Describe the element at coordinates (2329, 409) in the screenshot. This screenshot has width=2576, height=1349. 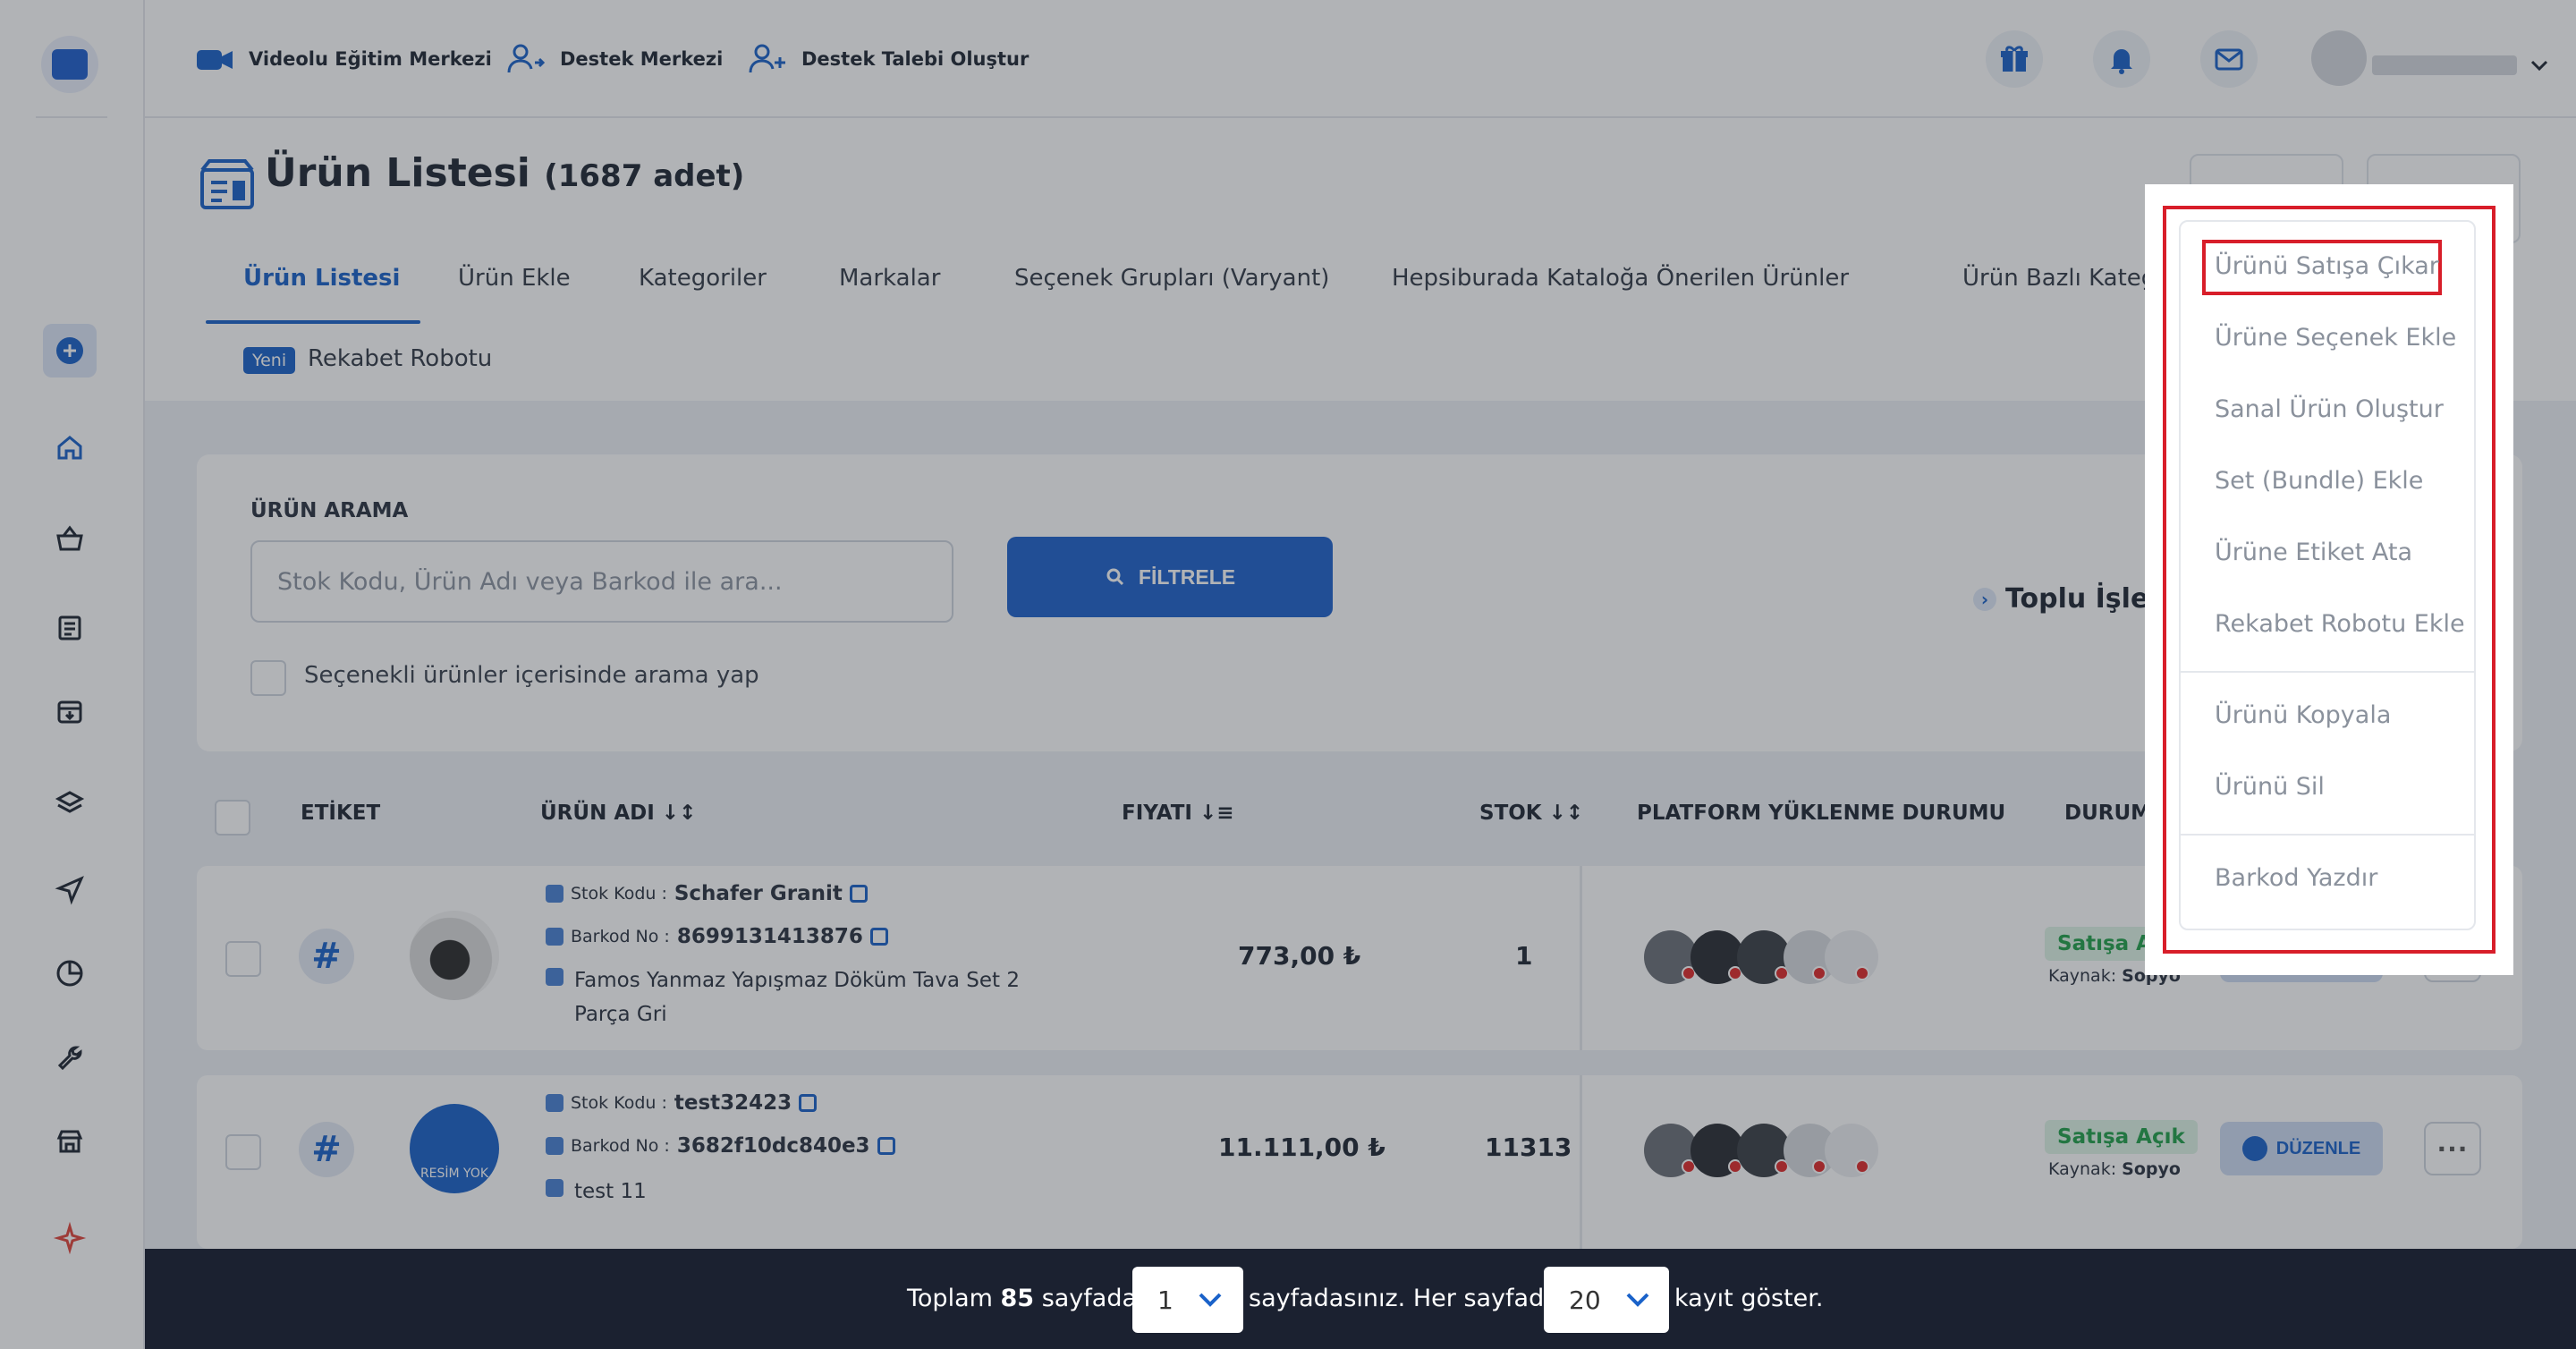
I see `menu-item-virtual-product: Sanal Ürün Oluştur` at that location.